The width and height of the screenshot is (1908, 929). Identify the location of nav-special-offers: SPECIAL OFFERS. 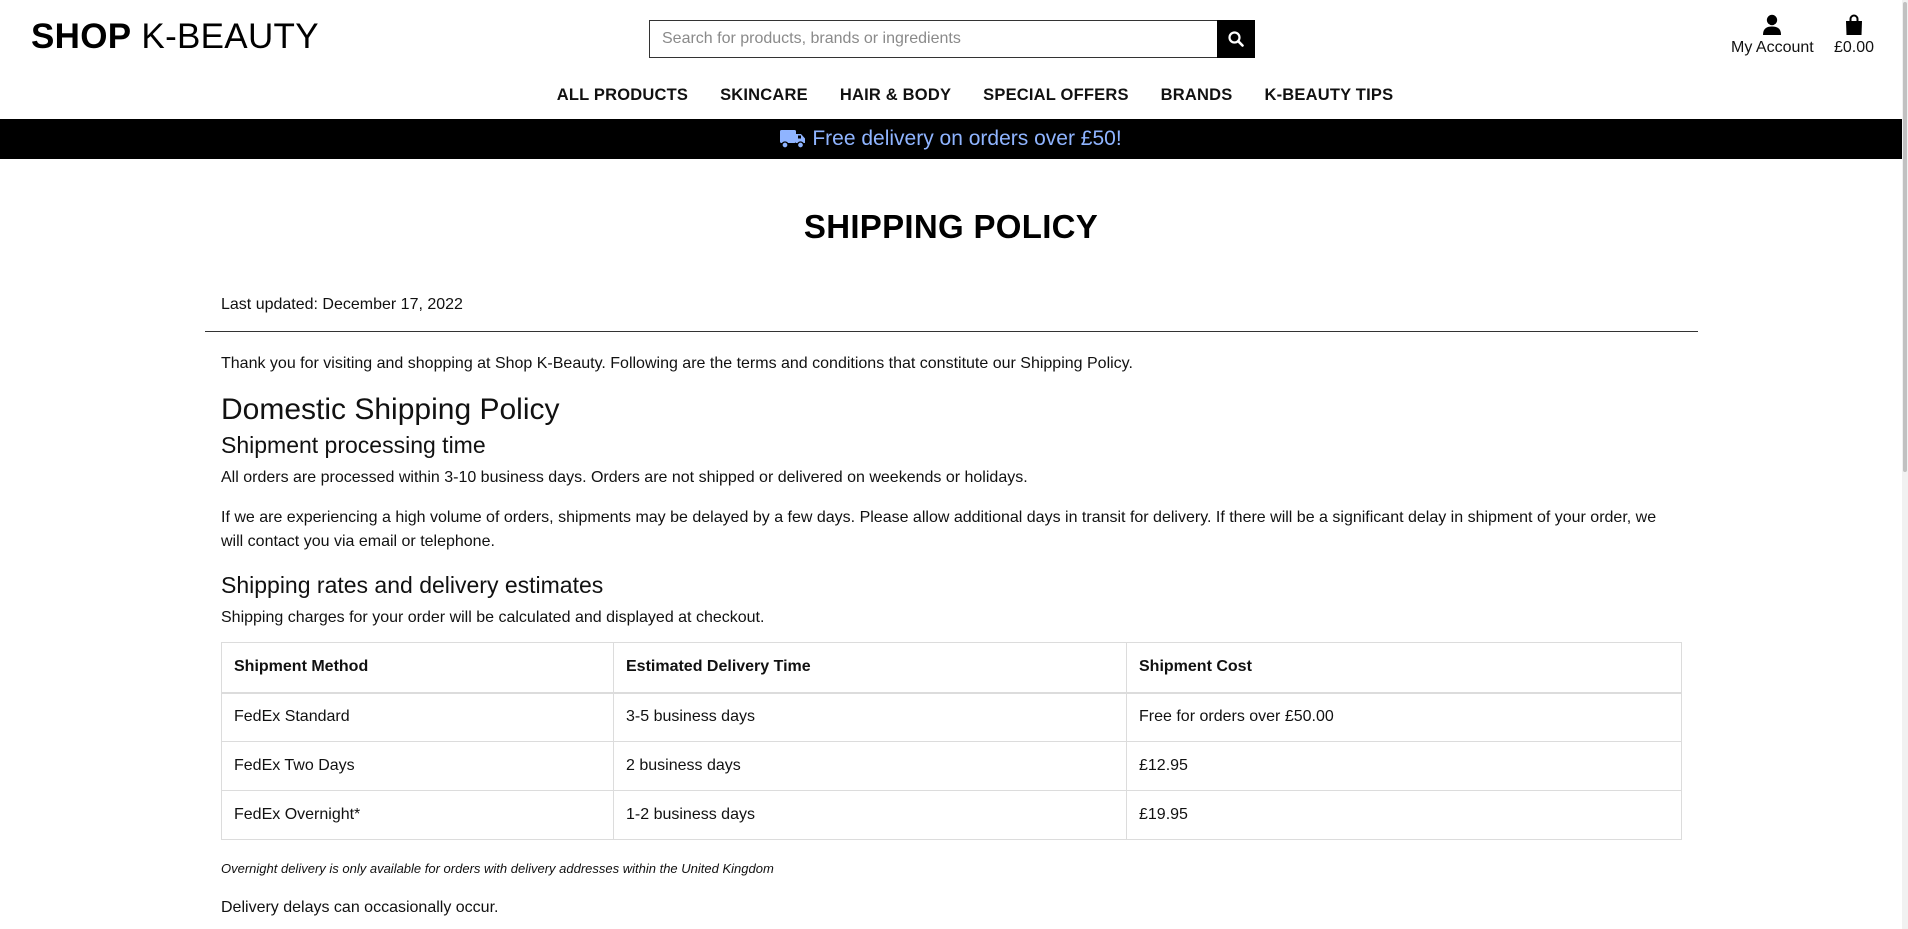
(1056, 95).